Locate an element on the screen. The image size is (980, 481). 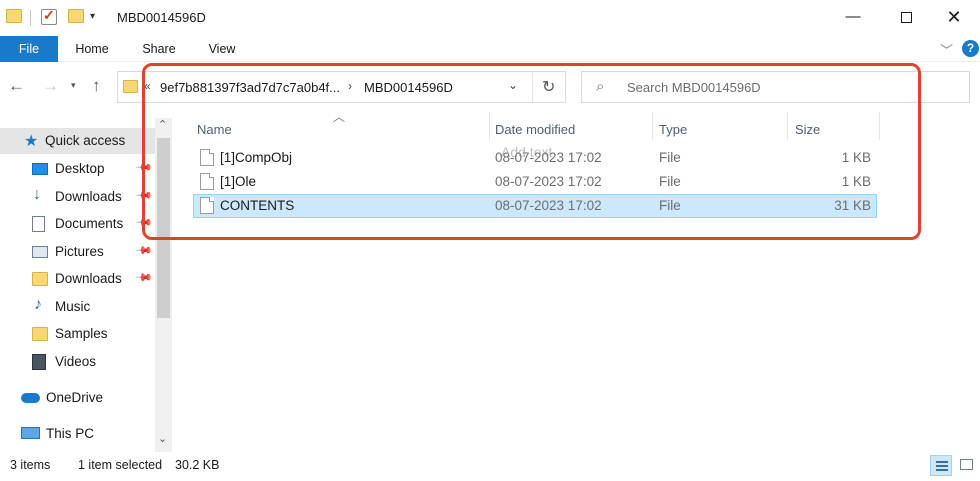
address-dropdown-icon: ⌄ is located at coordinates (513, 85).